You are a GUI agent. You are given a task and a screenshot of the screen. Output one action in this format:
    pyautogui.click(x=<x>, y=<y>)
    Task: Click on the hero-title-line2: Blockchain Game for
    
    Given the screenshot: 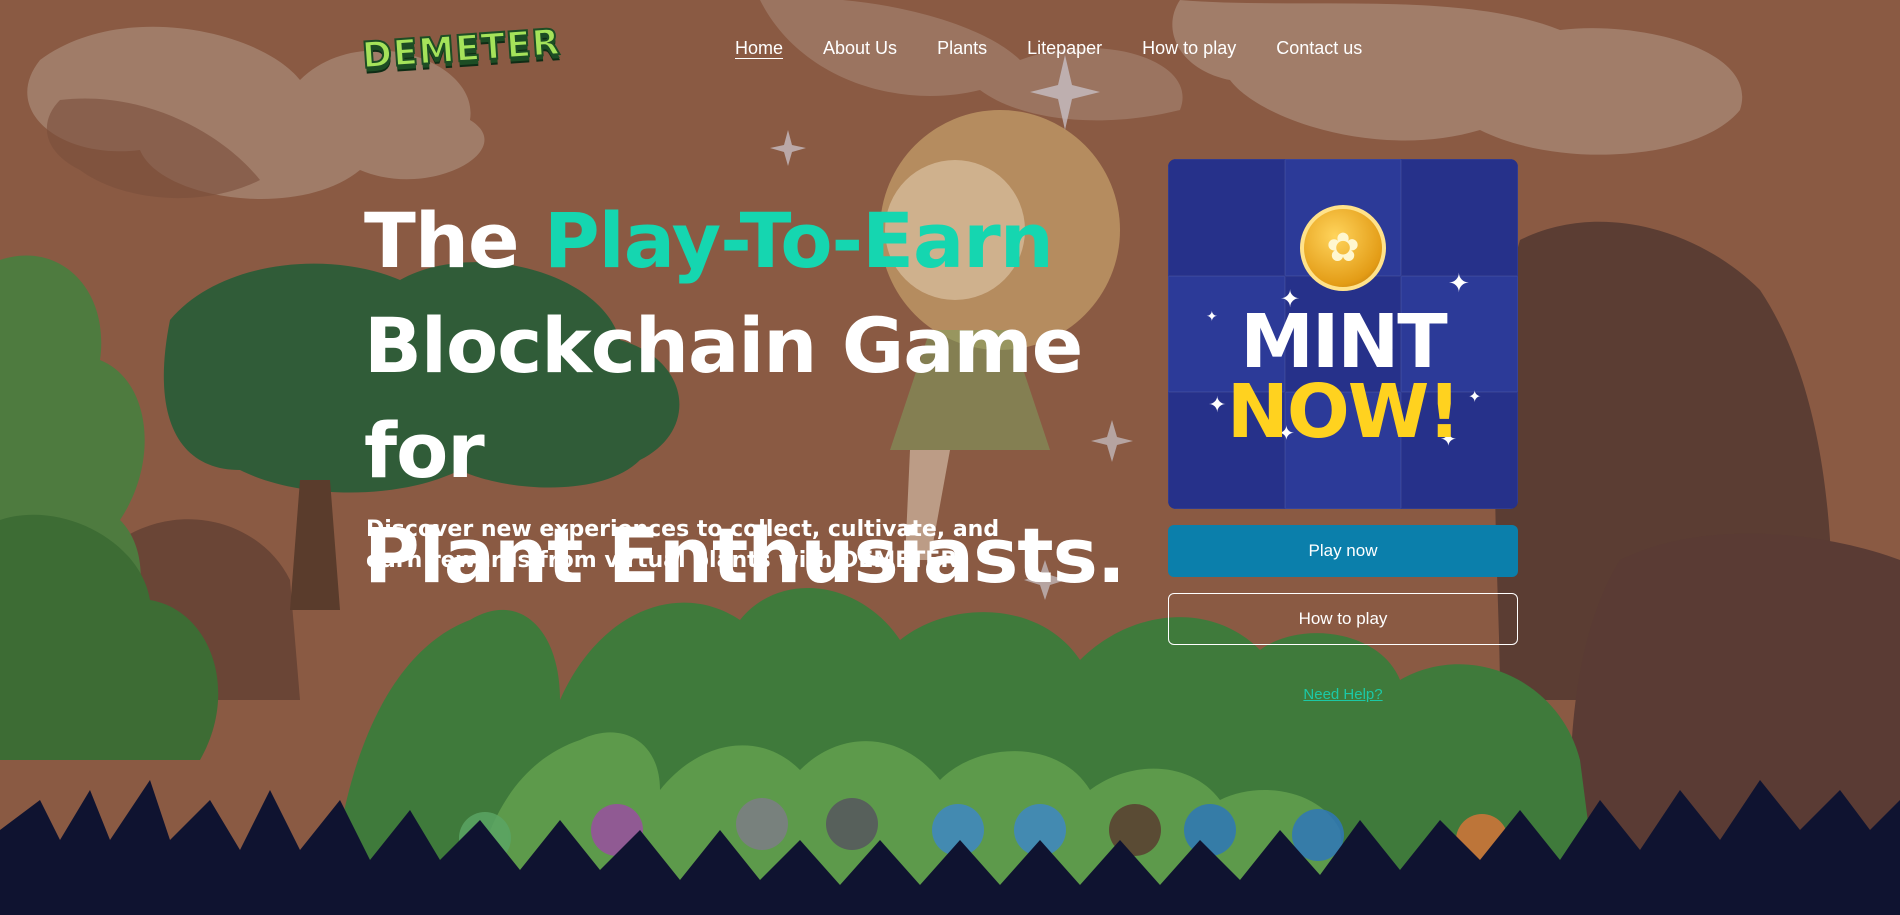 What is the action you would take?
    pyautogui.click(x=723, y=398)
    